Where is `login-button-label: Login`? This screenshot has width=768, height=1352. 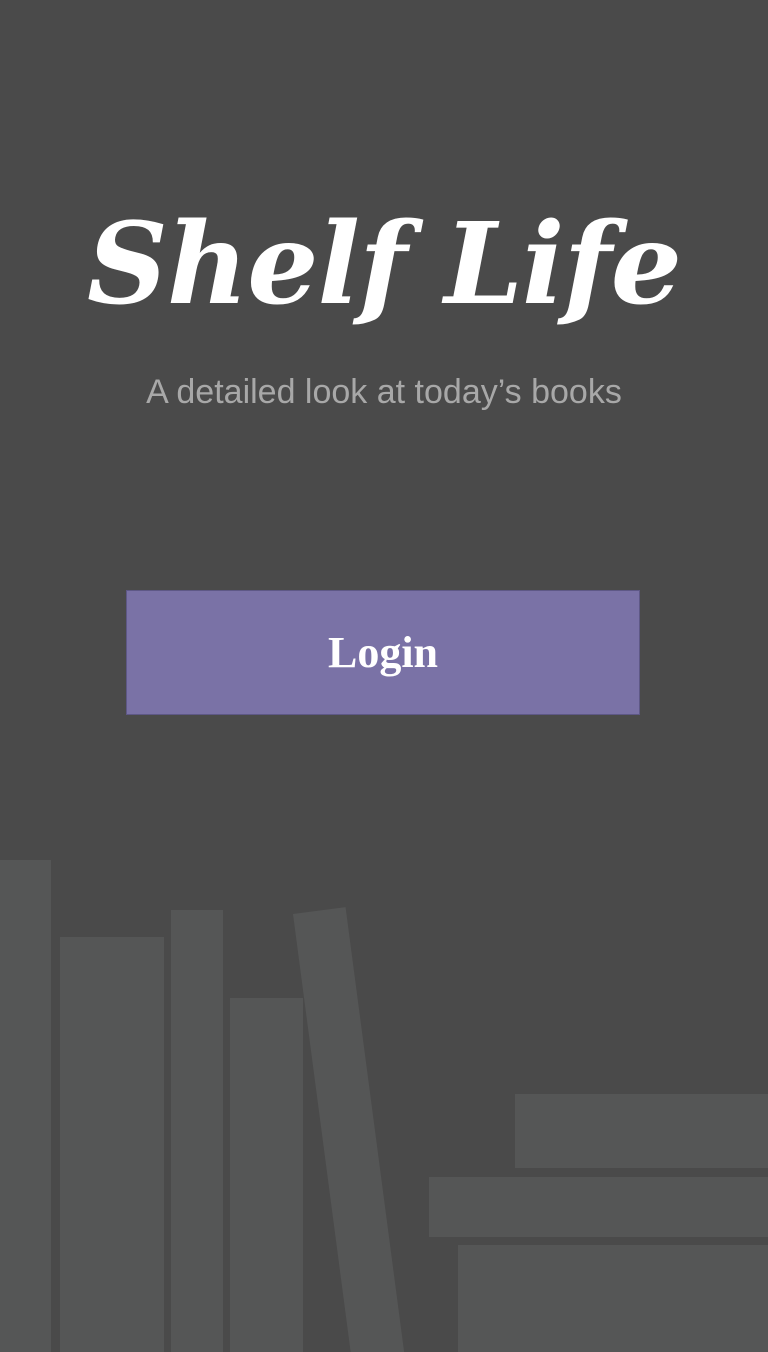
login-button-label: Login is located at coordinates (383, 652).